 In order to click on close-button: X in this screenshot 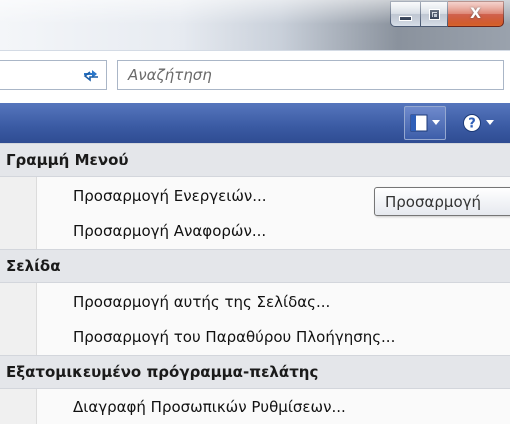, I will do `click(476, 14)`.